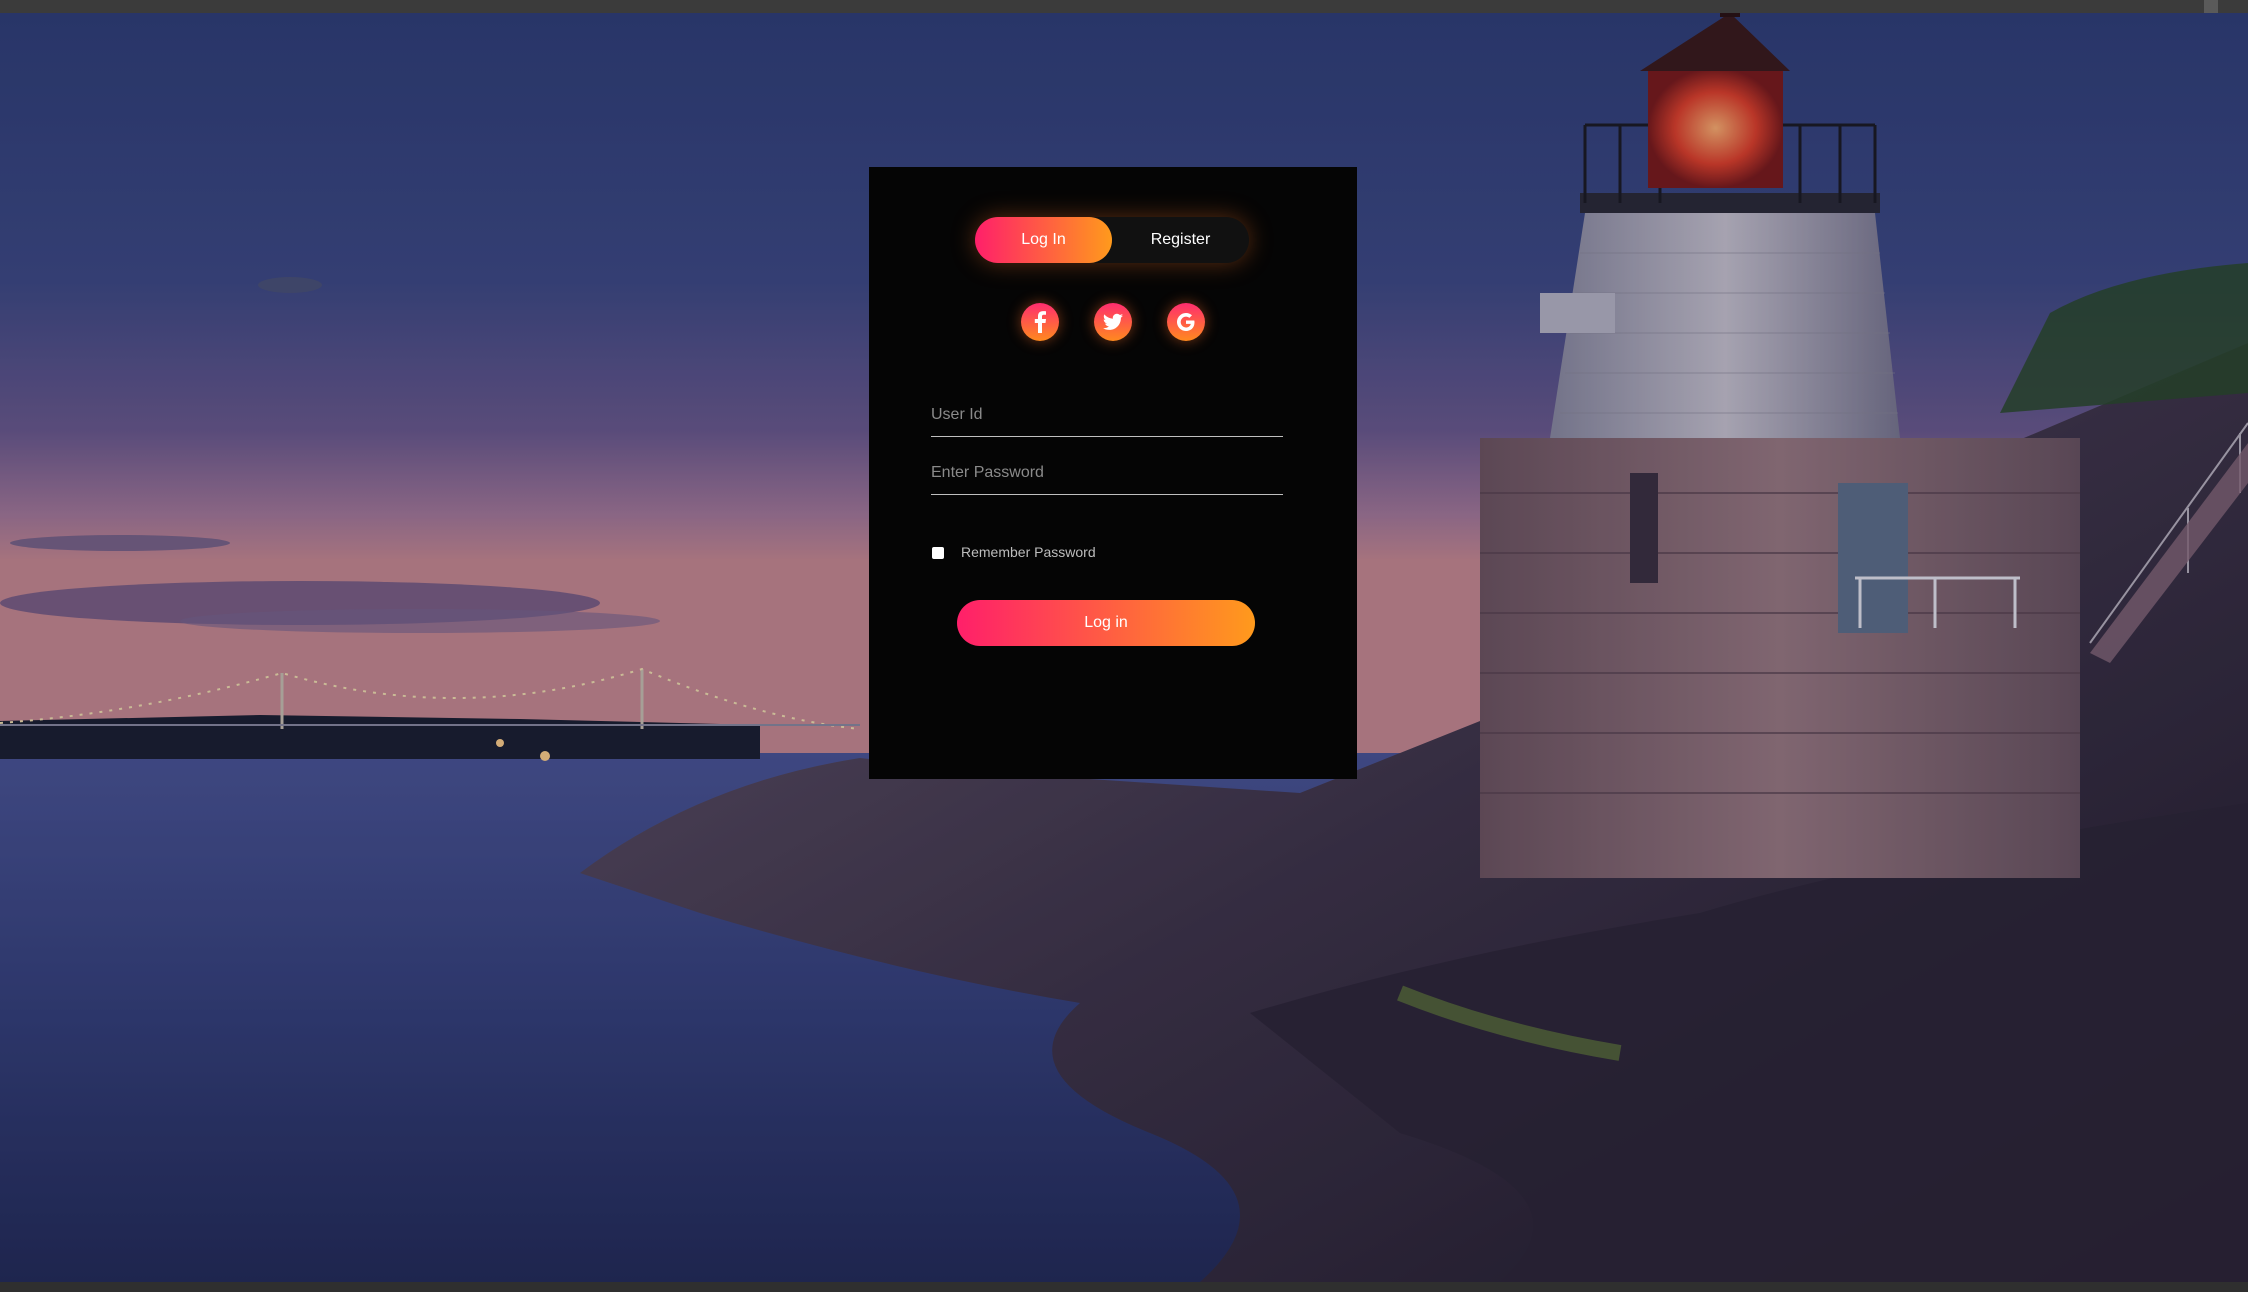 The height and width of the screenshot is (1292, 2248). I want to click on remember-password-label: Remember Password, so click(1028, 552).